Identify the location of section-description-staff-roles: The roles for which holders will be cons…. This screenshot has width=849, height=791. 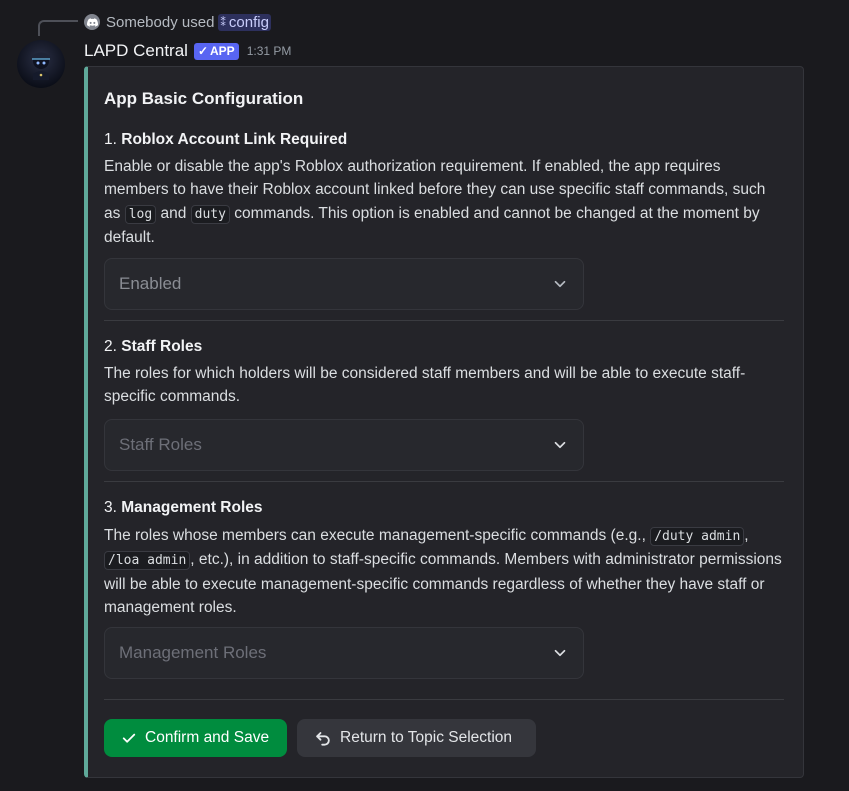
(444, 385).